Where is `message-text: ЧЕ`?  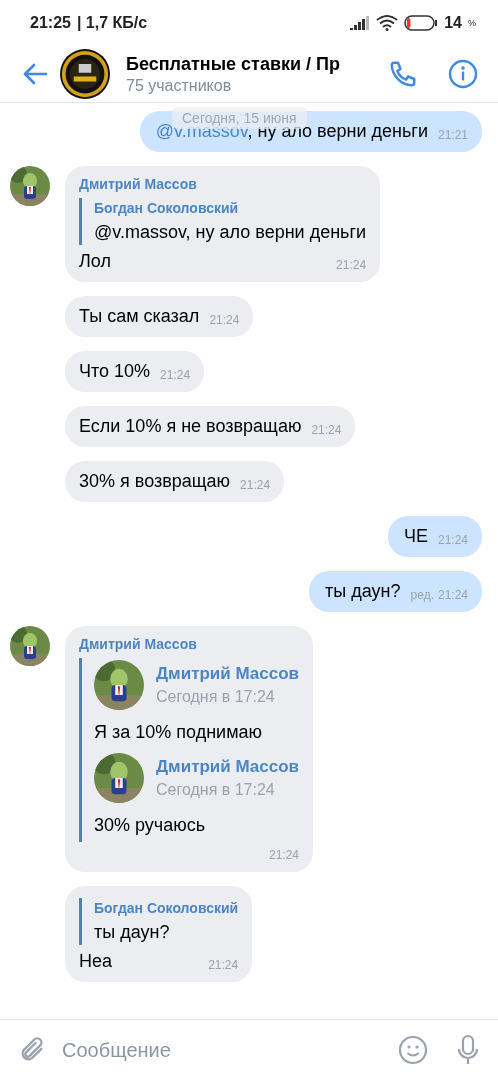
message-text: ЧЕ is located at coordinates (415, 536).